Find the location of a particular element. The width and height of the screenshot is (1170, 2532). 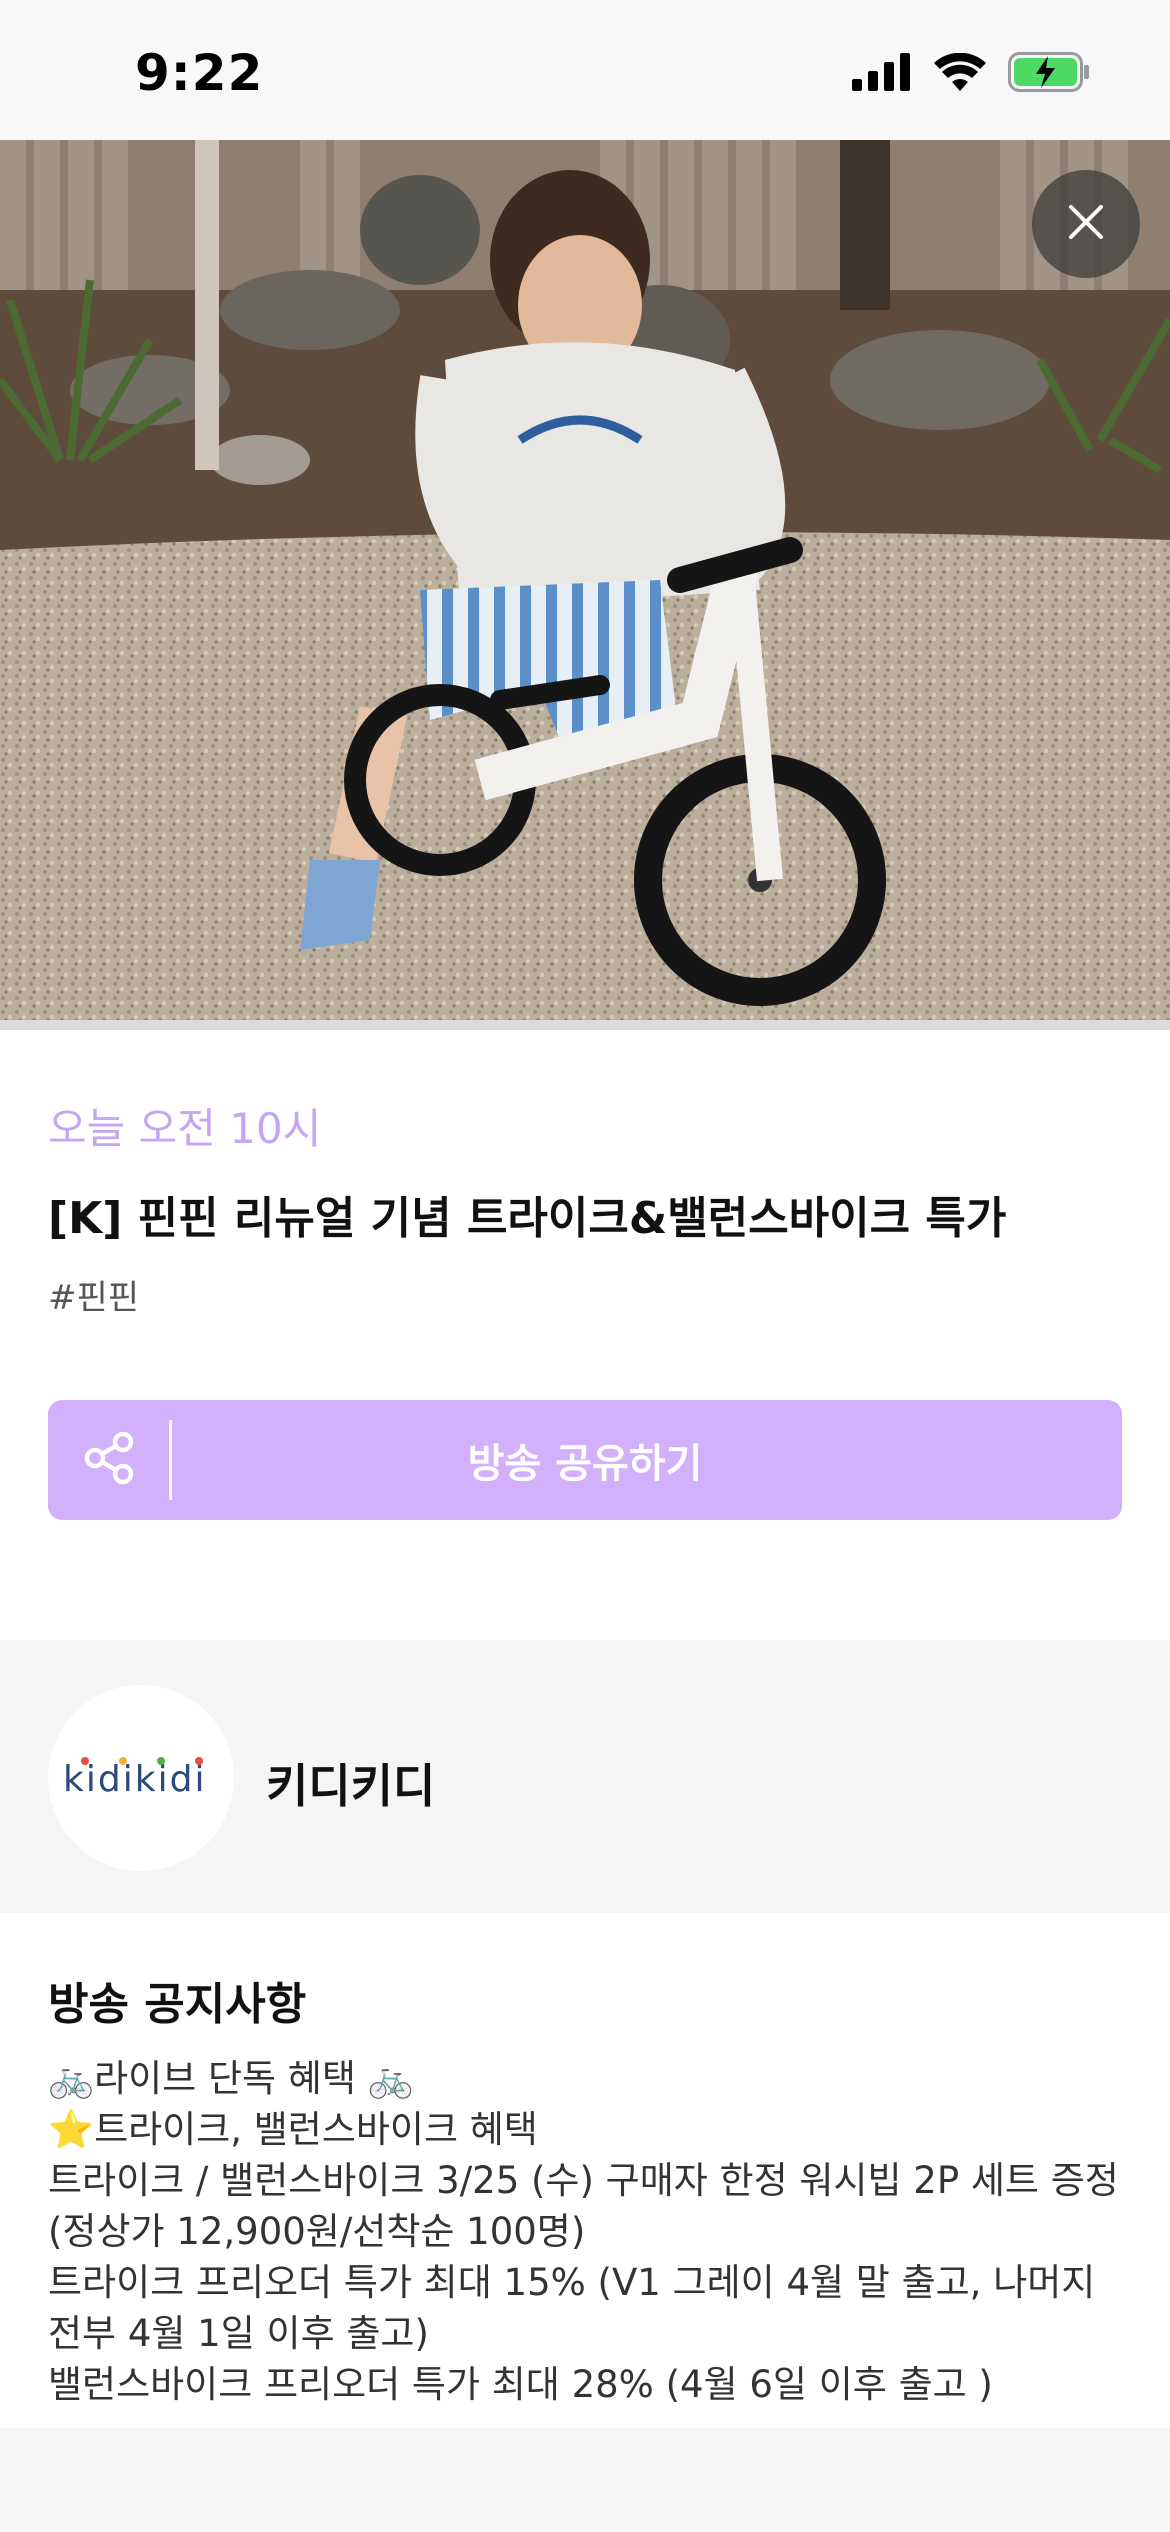

notice-line: 밸런스바이크 프리오더 특가 최대 28% (4월 6일 이후 출고 ) is located at coordinates (520, 2384).